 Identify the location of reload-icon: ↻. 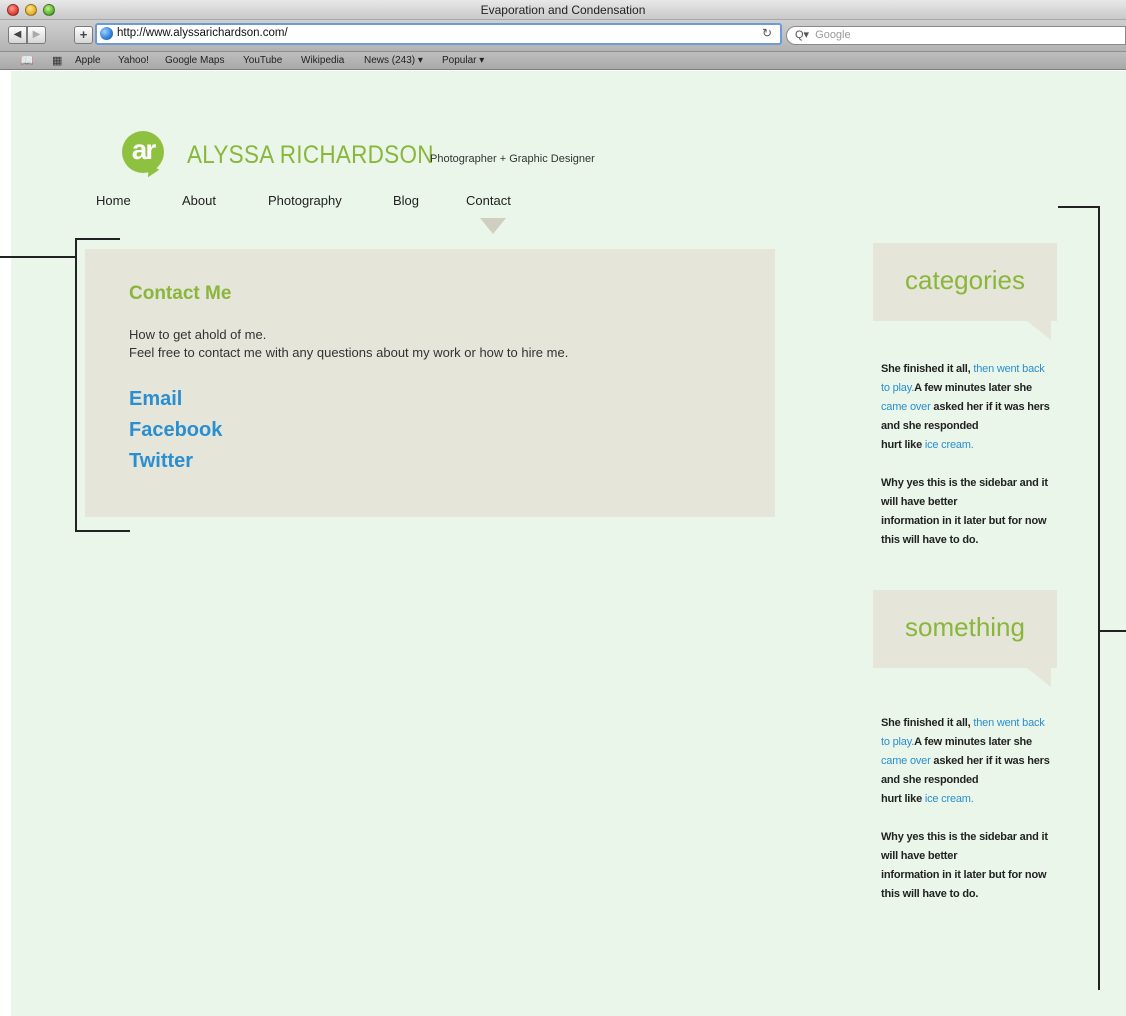
(767, 33).